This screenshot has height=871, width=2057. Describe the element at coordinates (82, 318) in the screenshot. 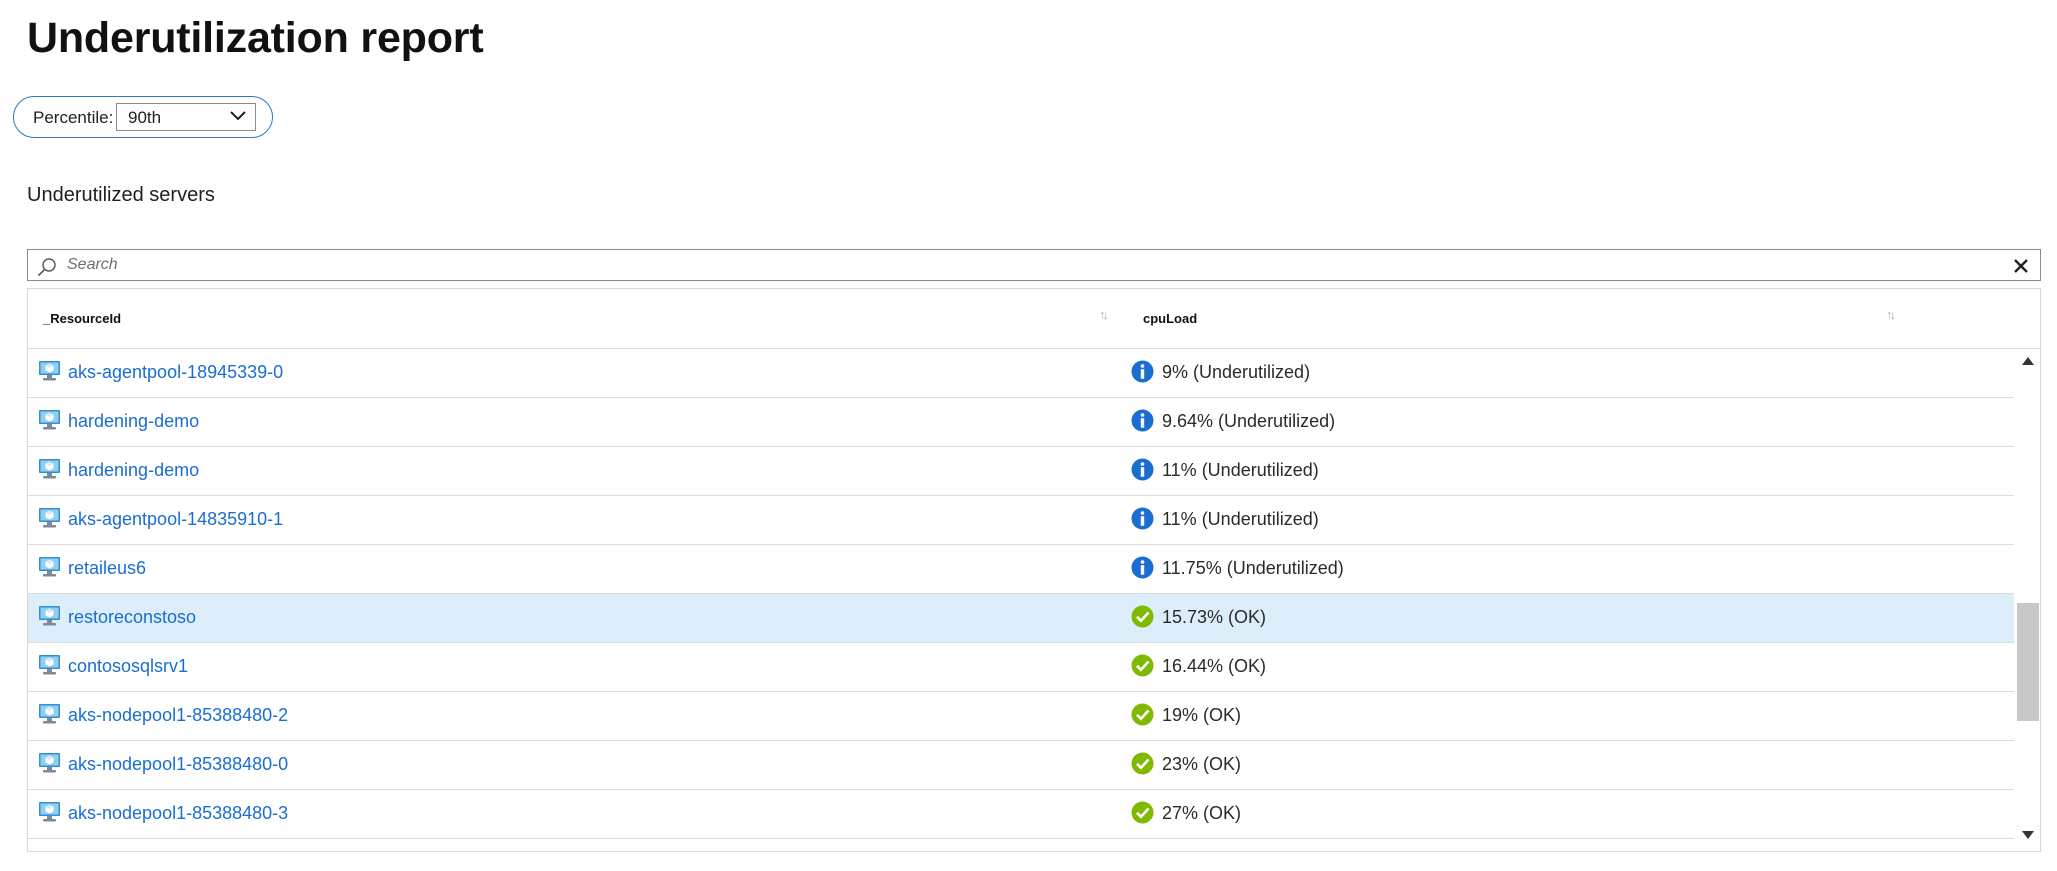

I see `column-header-resourceid: _ResourceId` at that location.